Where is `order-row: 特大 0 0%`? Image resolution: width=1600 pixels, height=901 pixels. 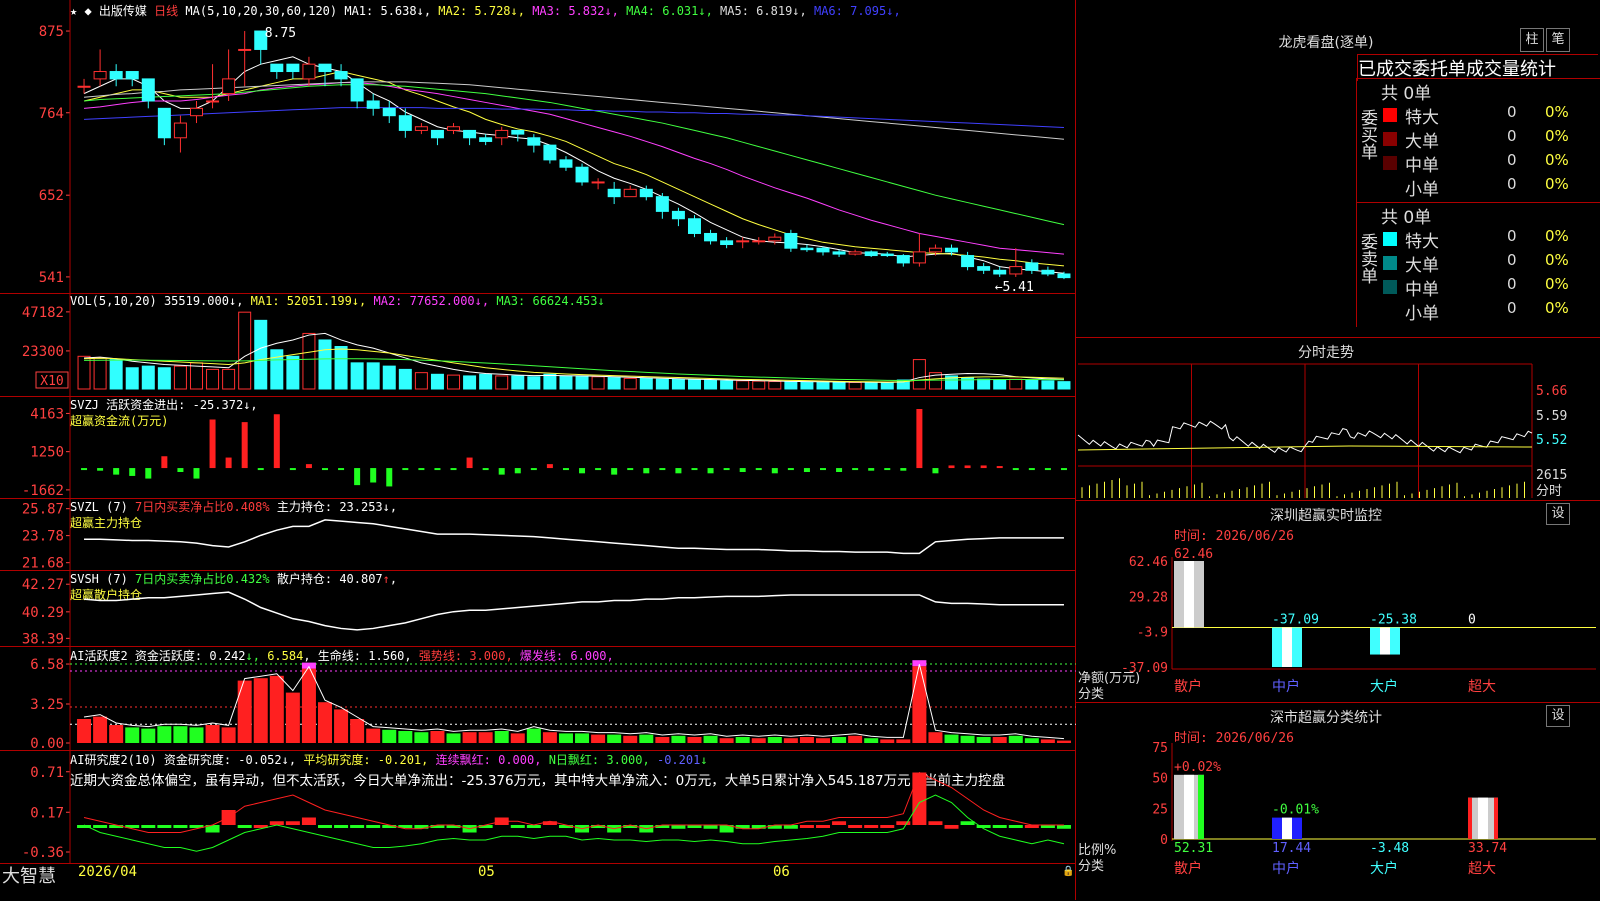
order-row: 特大 0 0% is located at coordinates (1478, 239).